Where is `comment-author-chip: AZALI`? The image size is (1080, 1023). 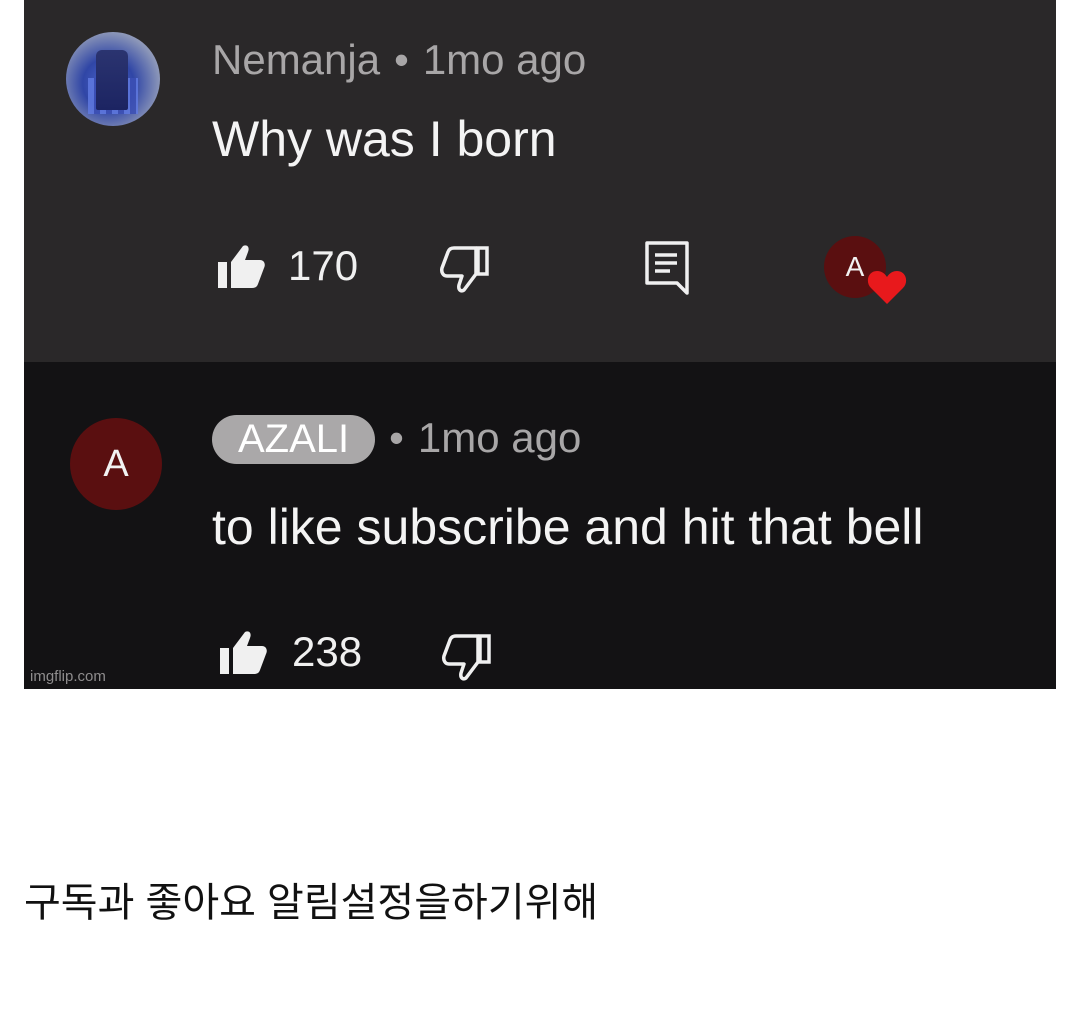
comment-author-chip: AZALI is located at coordinates (294, 439).